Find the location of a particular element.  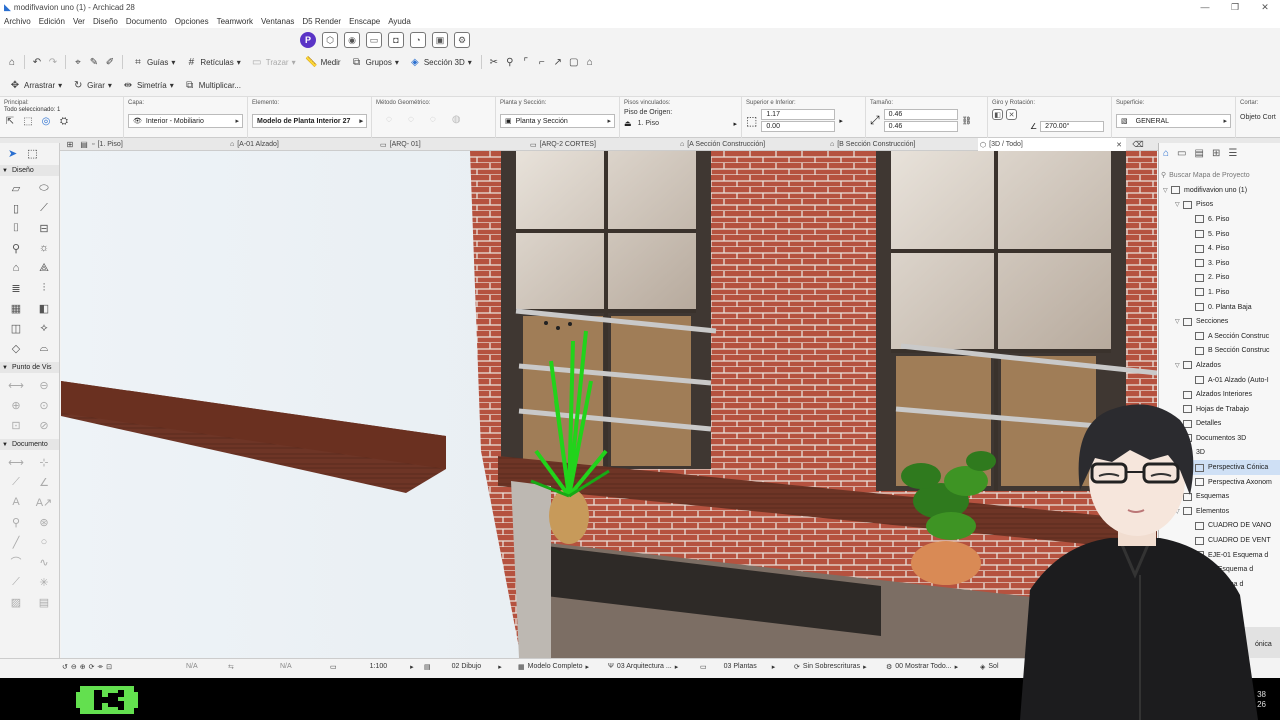

mirror-x-icon: ◧ is located at coordinates (997, 114).